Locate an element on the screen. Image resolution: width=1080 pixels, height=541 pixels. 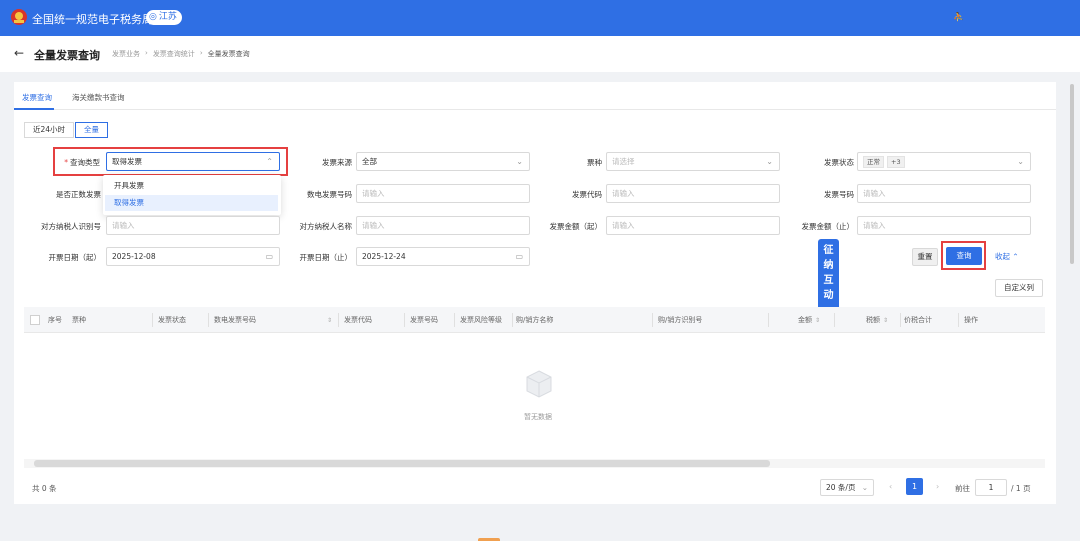
user-icon: ⛹ is located at coordinates (958, 18).